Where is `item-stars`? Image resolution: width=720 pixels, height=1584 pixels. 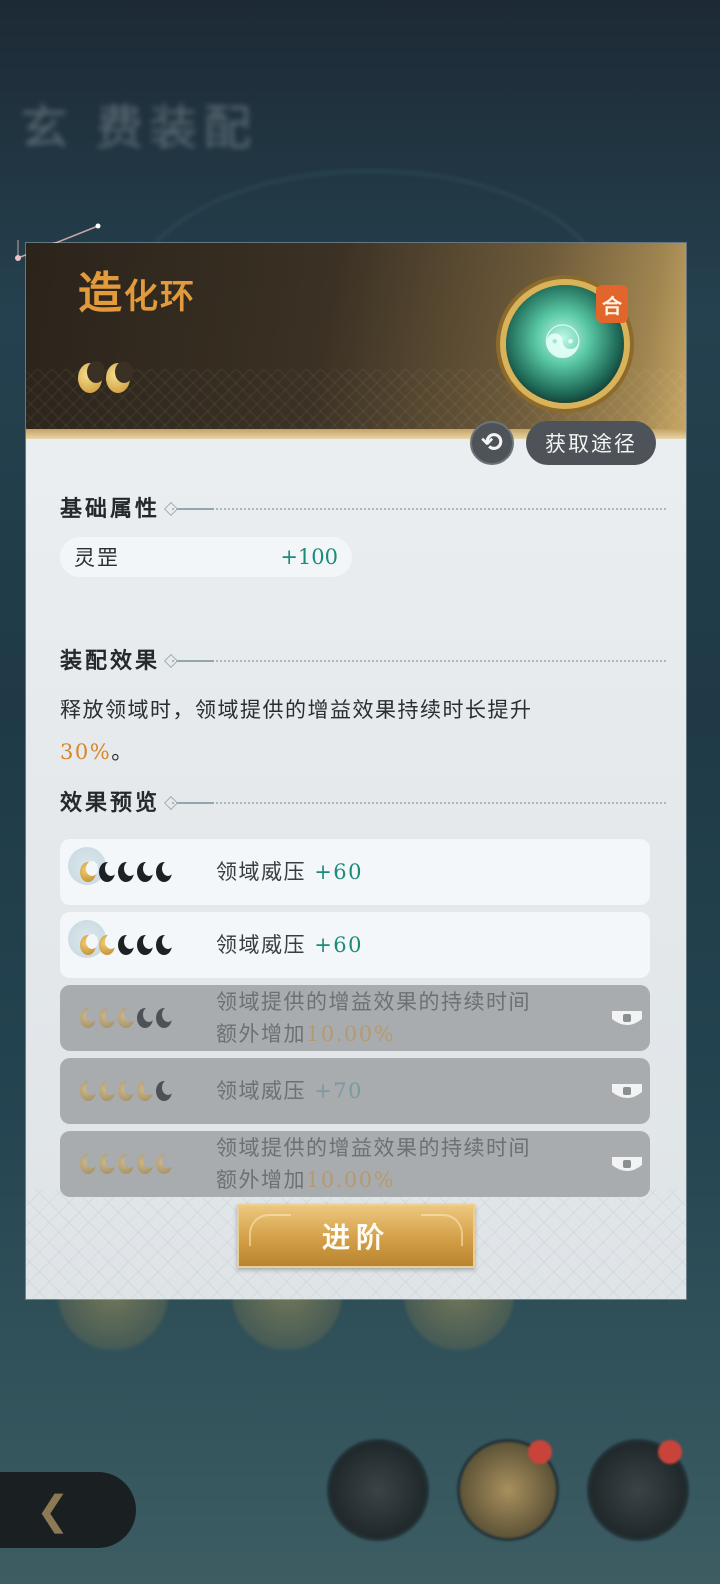 item-stars is located at coordinates (105, 377).